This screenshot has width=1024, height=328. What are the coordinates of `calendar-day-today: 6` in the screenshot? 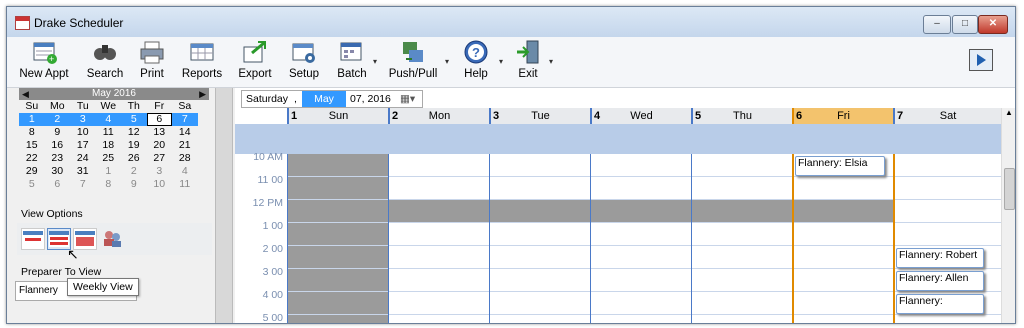 It's located at (159, 119).